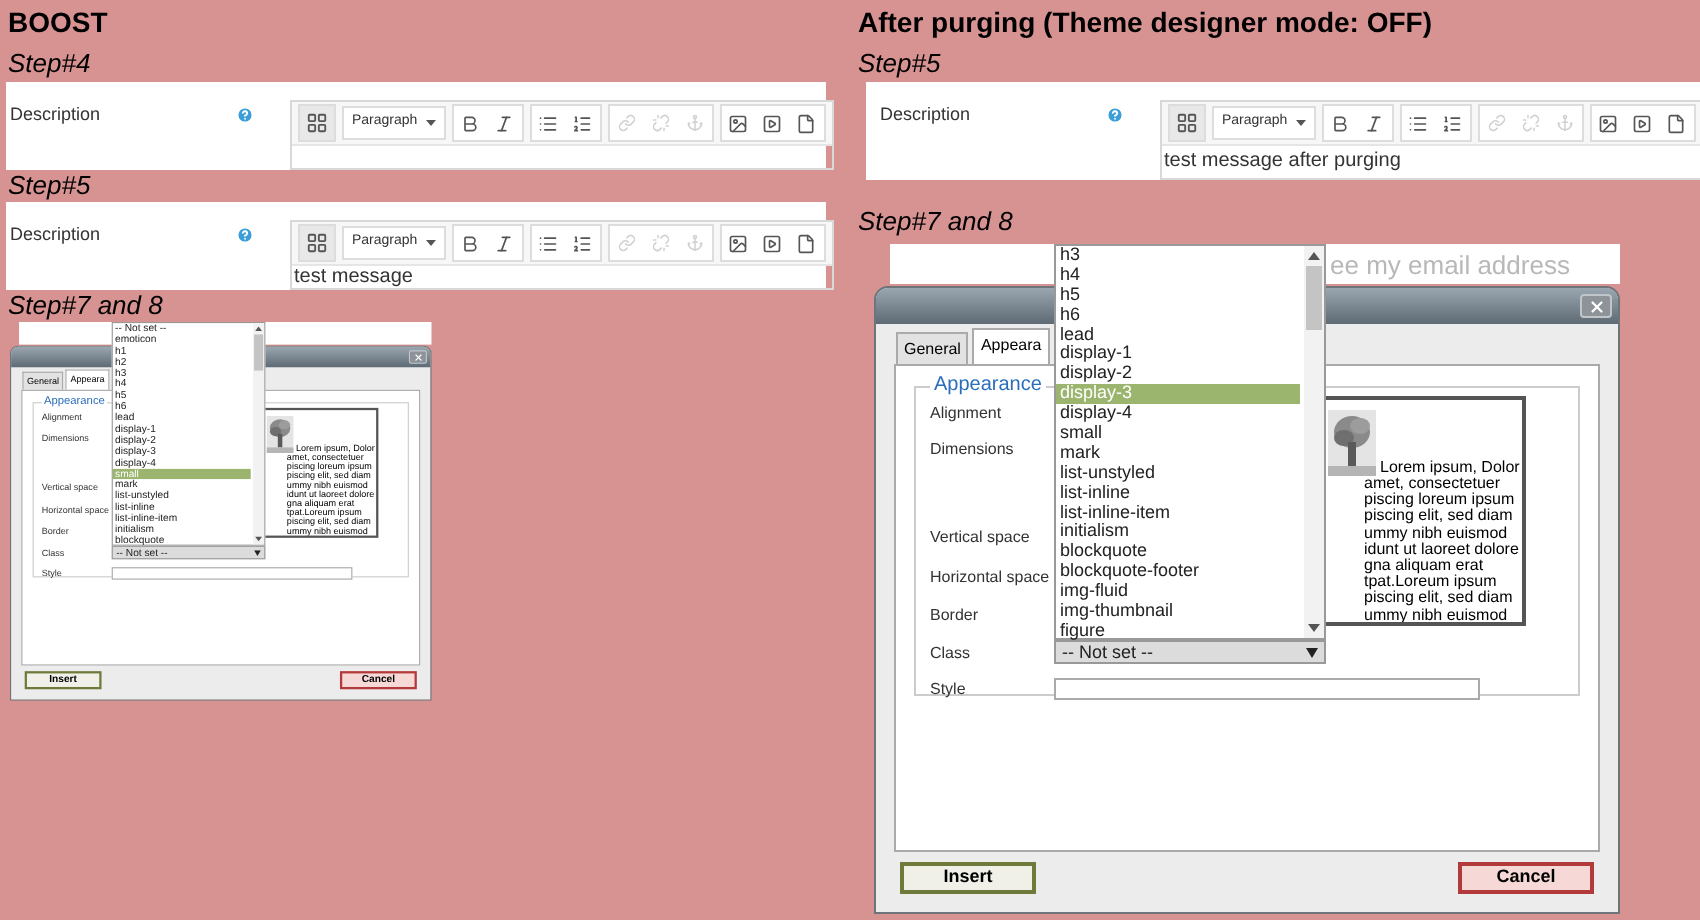  I want to click on dropdown-option: h6, so click(1178, 315).